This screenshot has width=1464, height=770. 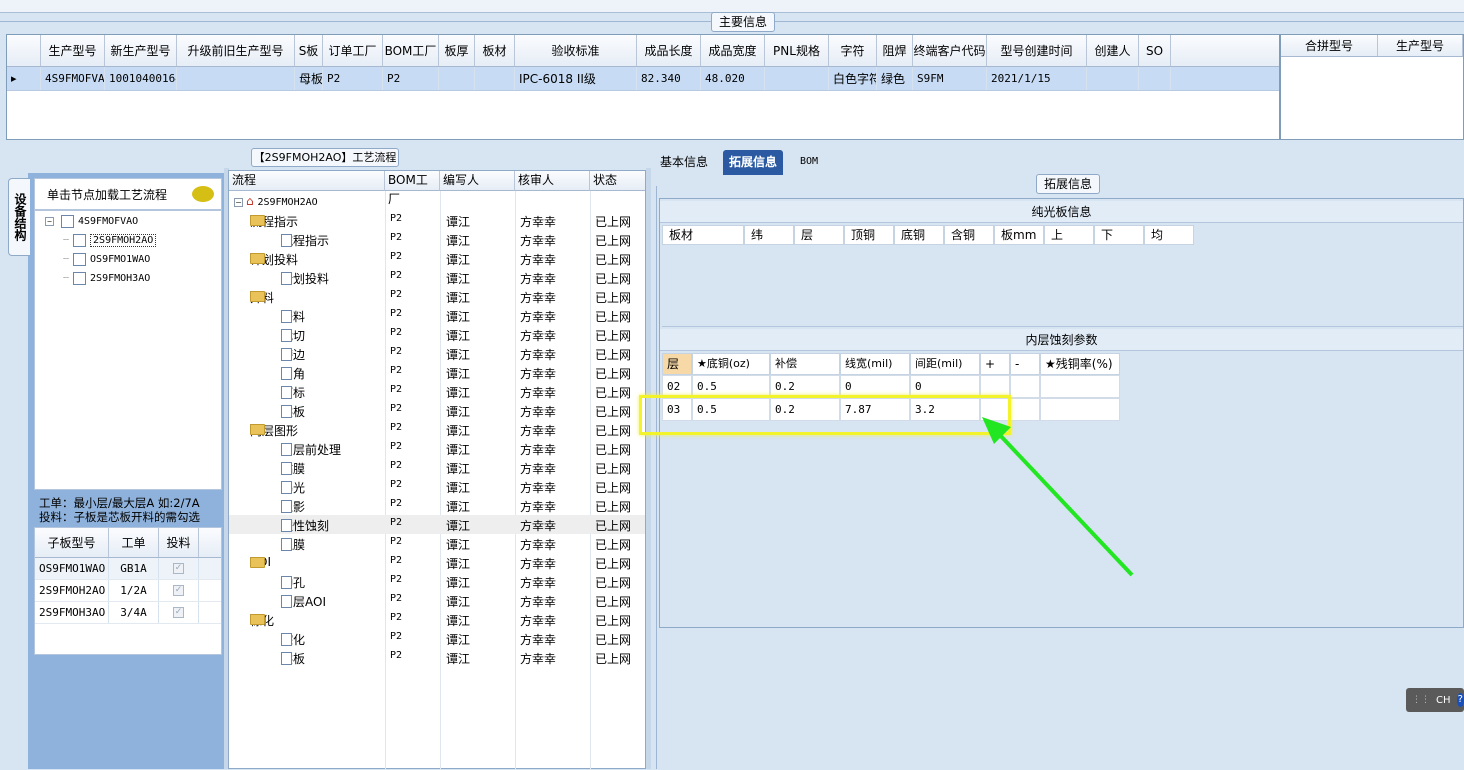 What do you see at coordinates (1019, 235) in the screenshot?
I see `pure-col-header: 板mm` at bounding box center [1019, 235].